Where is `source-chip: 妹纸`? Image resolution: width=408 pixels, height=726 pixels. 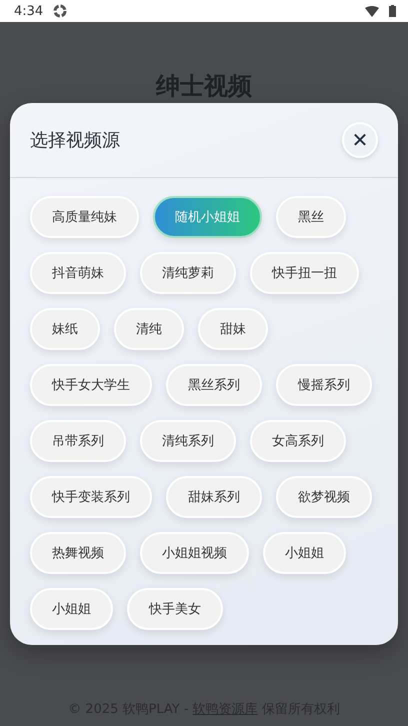
source-chip: 妹纸 is located at coordinates (65, 329).